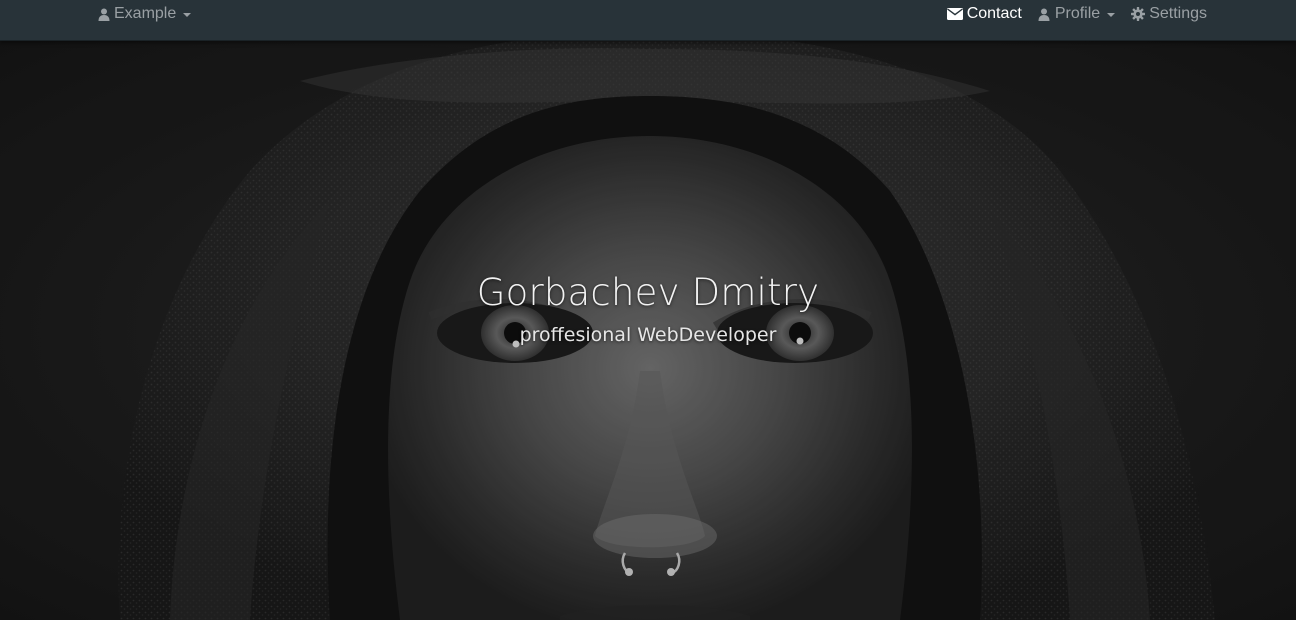  Describe the element at coordinates (1178, 13) in the screenshot. I see `settings-label: Settings` at that location.